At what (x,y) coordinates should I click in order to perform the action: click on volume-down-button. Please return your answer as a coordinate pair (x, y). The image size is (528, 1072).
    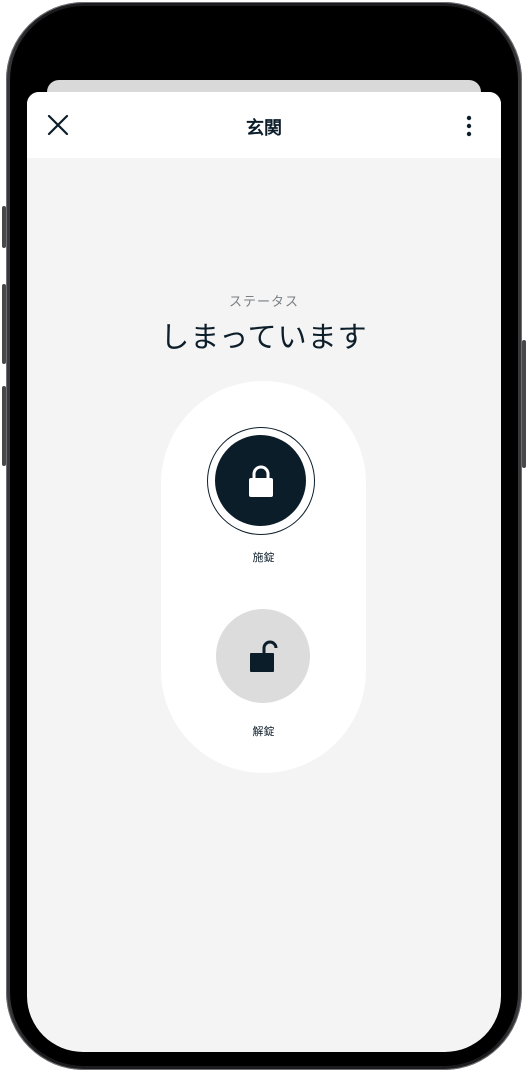
    Looking at the image, I should click on (4, 426).